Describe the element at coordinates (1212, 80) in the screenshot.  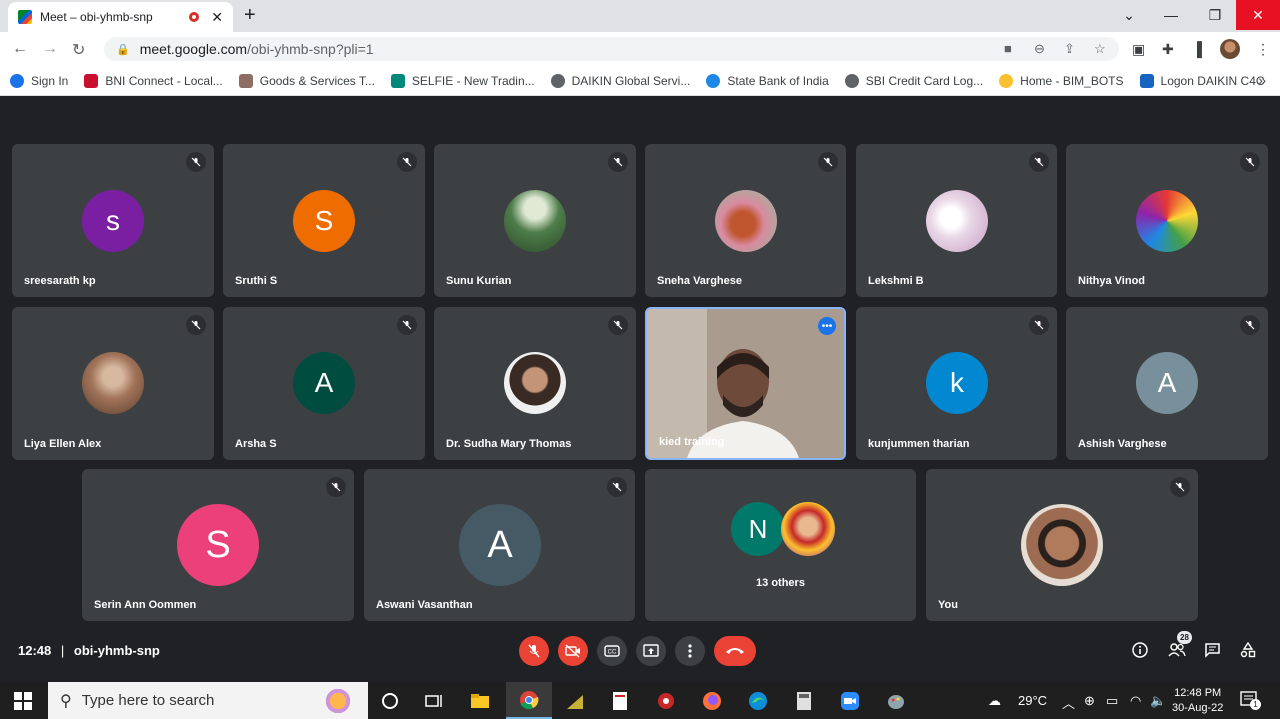
I see `bookmark-label: Logon DAIKIN C4C` at that location.